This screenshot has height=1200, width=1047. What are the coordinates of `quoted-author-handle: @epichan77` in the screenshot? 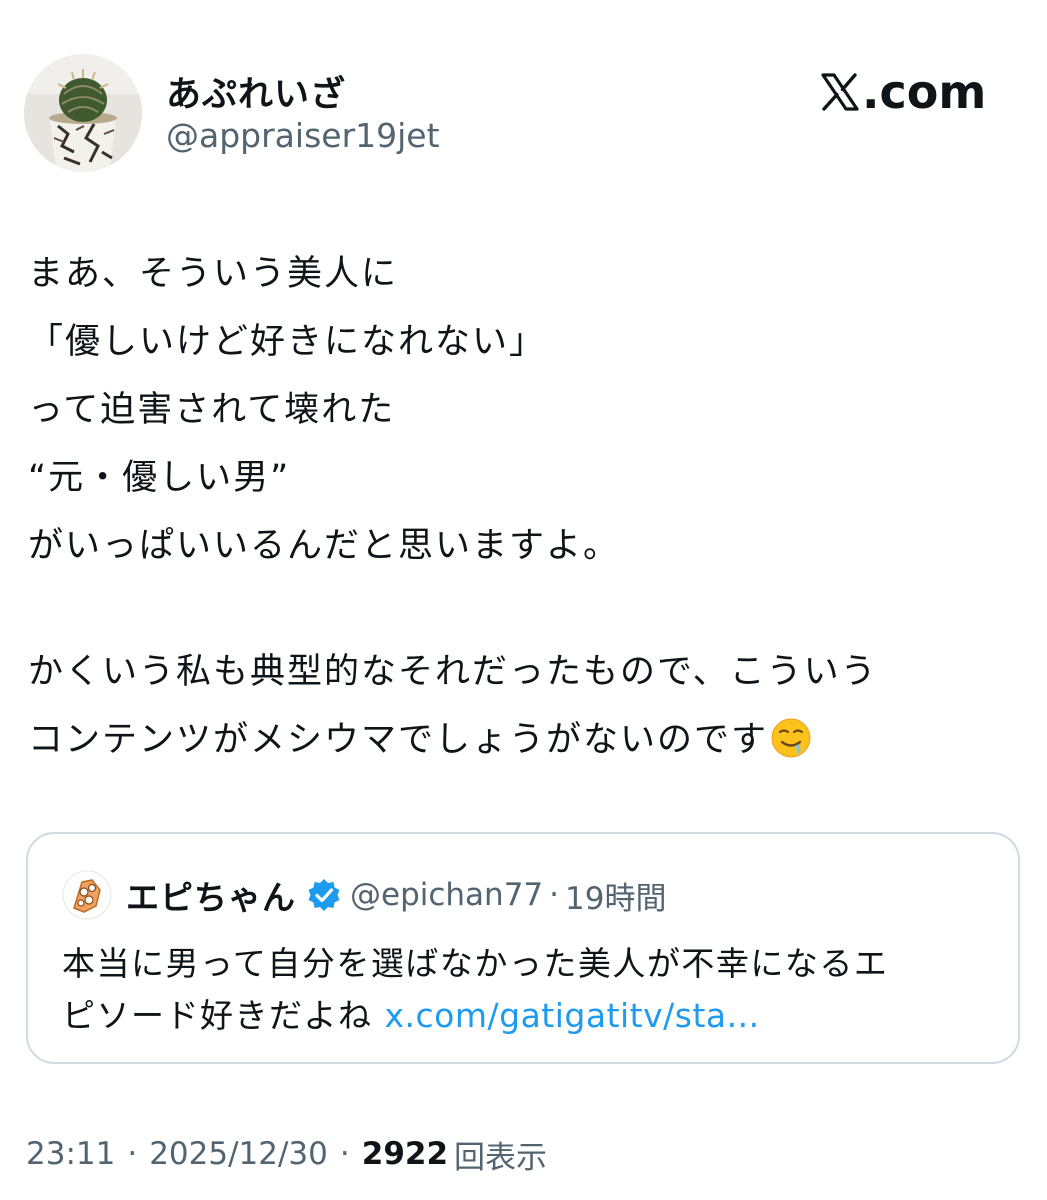 It's located at (446, 895).